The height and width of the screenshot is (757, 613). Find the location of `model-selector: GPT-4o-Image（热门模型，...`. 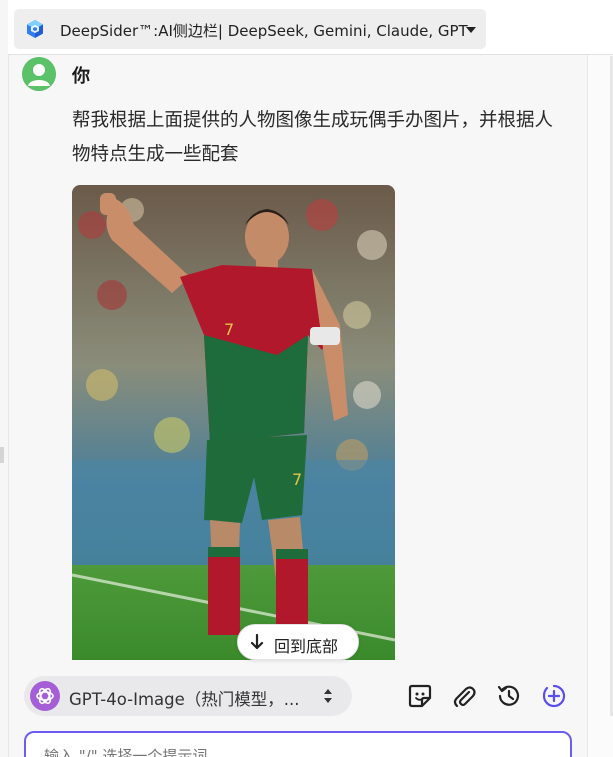

model-selector: GPT-4o-Image（热门模型，... is located at coordinates (188, 696).